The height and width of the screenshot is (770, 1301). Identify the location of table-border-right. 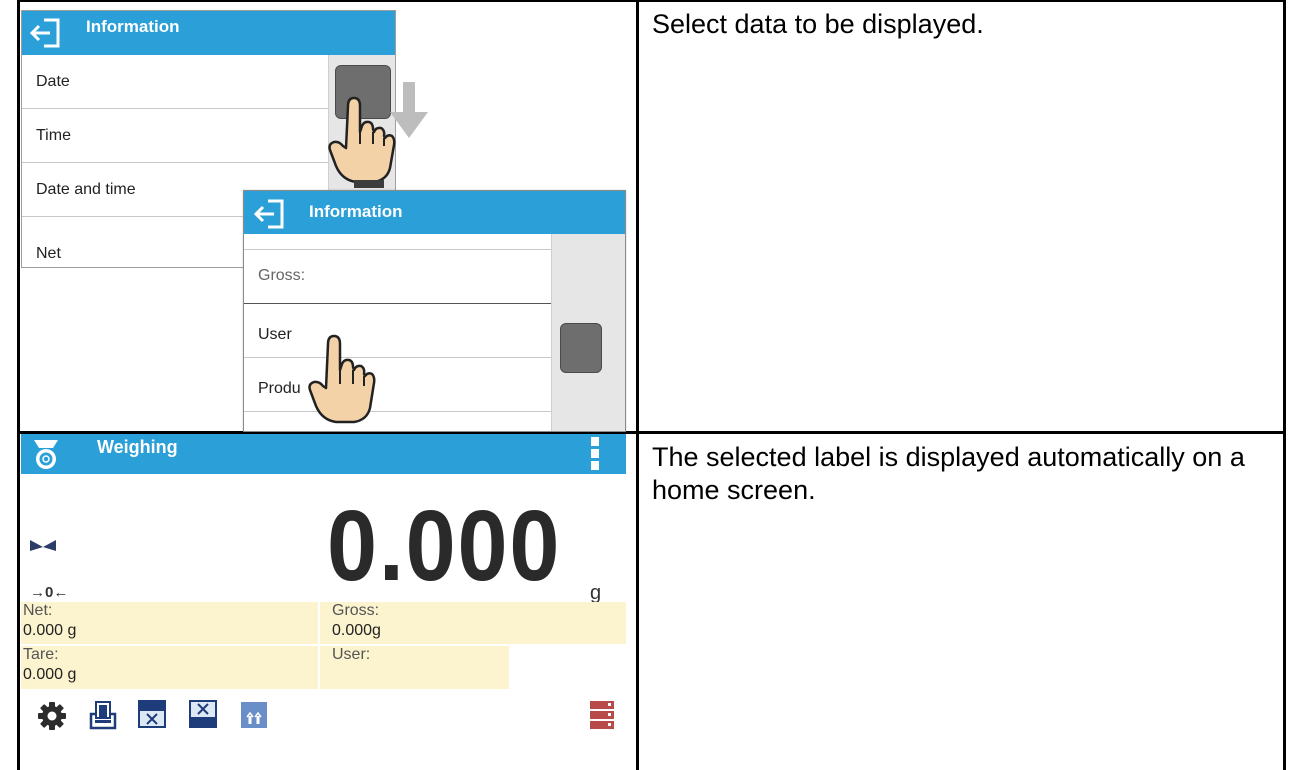
(1284, 385).